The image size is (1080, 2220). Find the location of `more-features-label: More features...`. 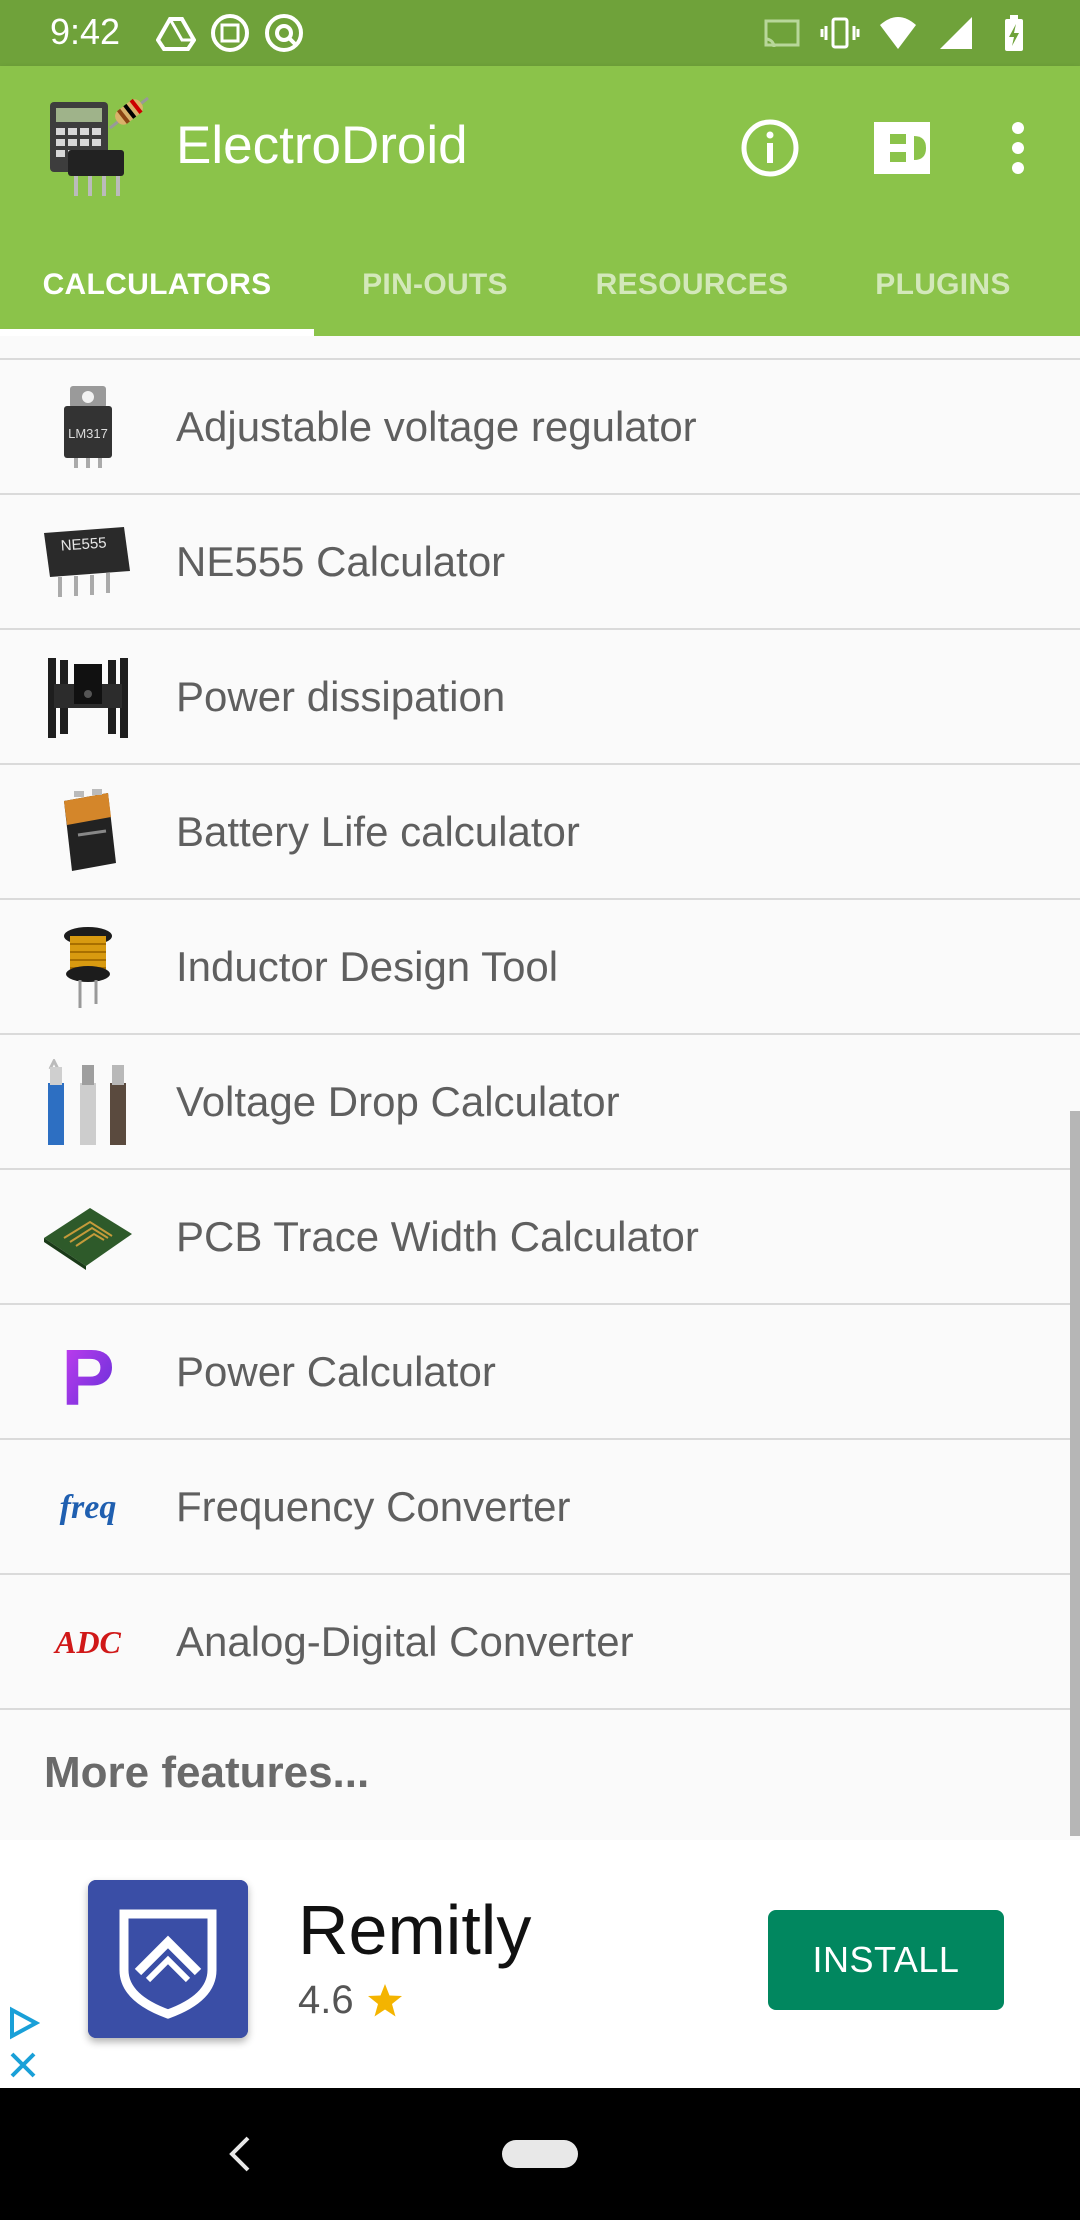

more-features-label: More features... is located at coordinates (207, 1772).